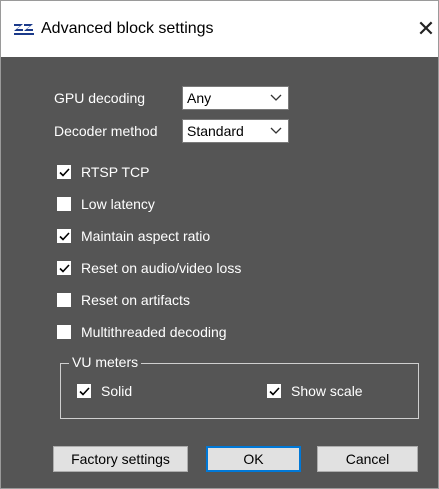  What do you see at coordinates (127, 28) in the screenshot?
I see `window-title: Advanced block settings` at bounding box center [127, 28].